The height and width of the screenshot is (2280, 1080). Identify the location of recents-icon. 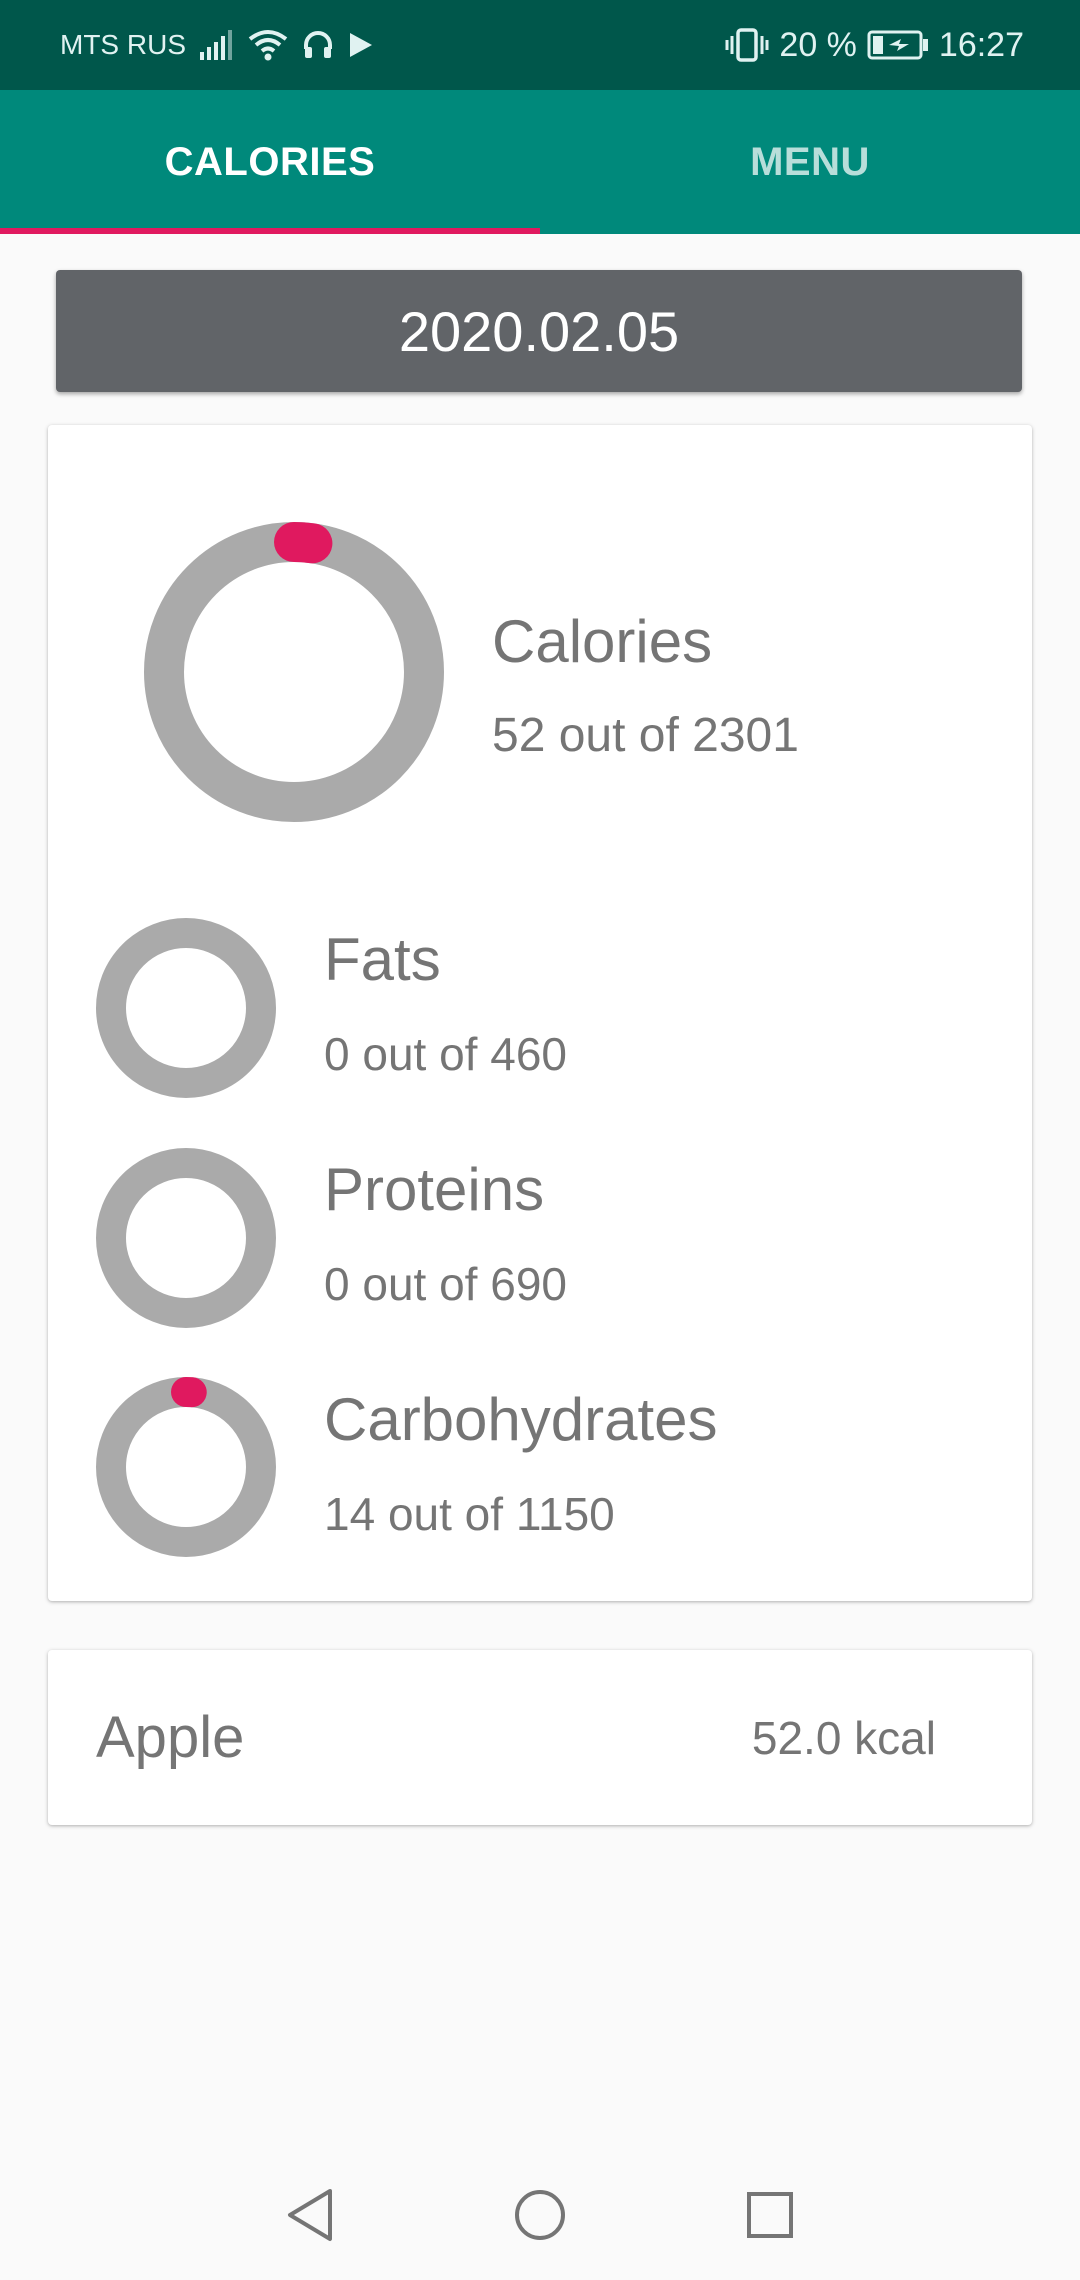
(770, 2215).